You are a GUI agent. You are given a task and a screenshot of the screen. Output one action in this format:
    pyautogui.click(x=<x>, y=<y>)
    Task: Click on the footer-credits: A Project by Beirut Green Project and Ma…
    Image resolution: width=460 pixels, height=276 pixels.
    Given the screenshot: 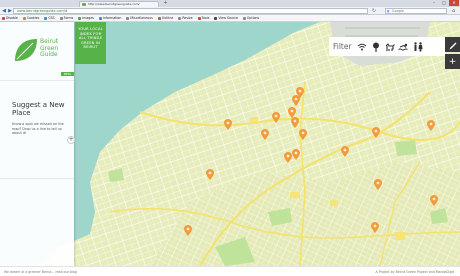 What is the action you would take?
    pyautogui.click(x=415, y=272)
    